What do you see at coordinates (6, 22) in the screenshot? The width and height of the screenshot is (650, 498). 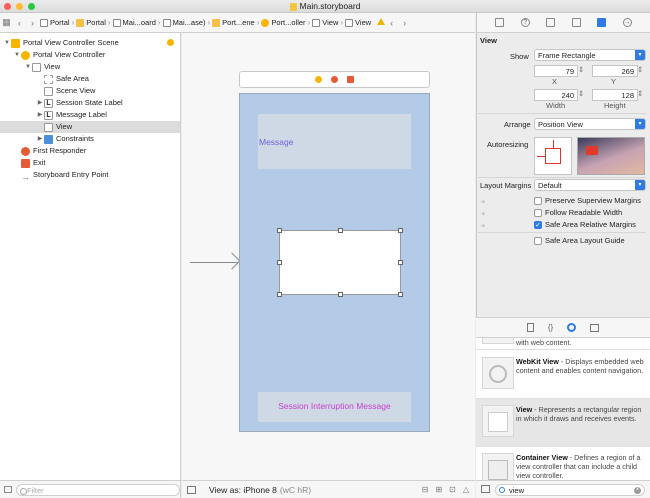 I see `related-items-icon: ▦` at bounding box center [6, 22].